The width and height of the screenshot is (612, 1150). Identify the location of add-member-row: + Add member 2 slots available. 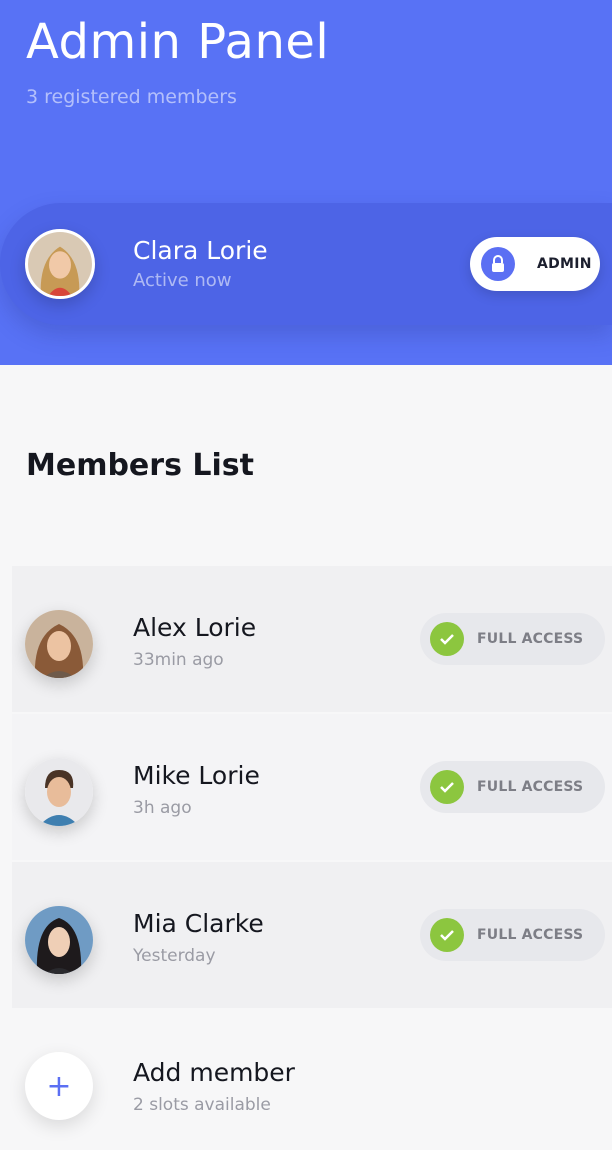
(306, 1080).